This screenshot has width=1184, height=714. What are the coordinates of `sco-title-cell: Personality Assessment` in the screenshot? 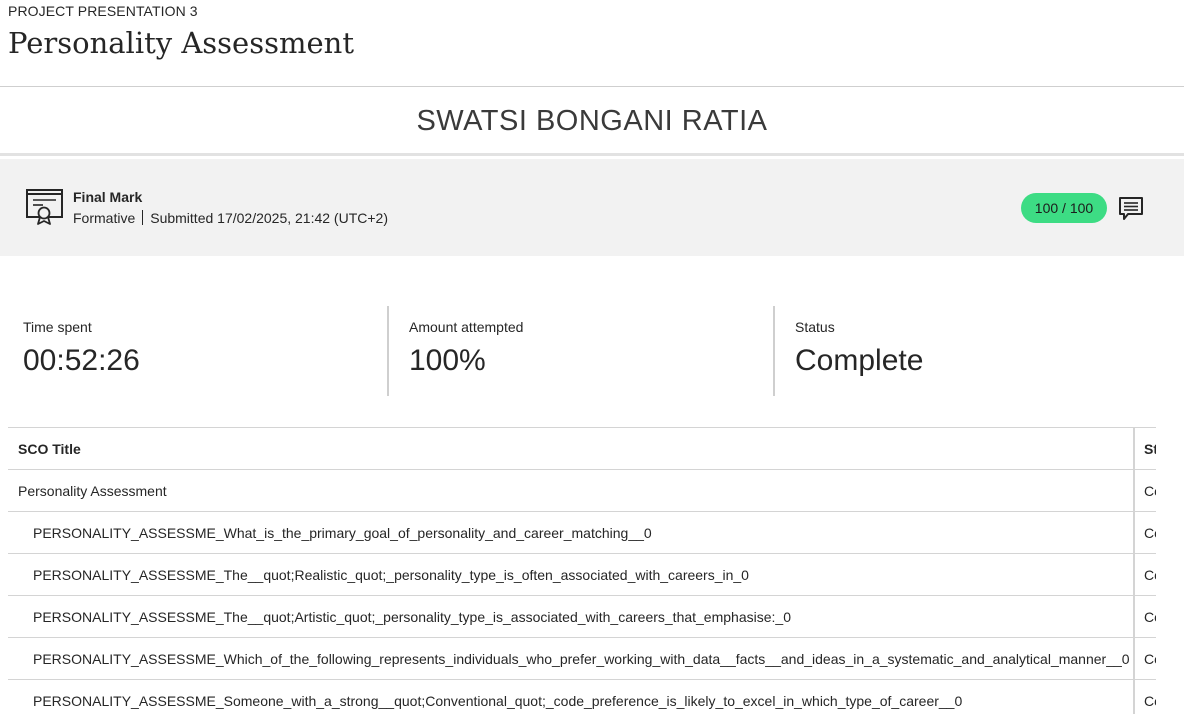 It's located at (571, 490).